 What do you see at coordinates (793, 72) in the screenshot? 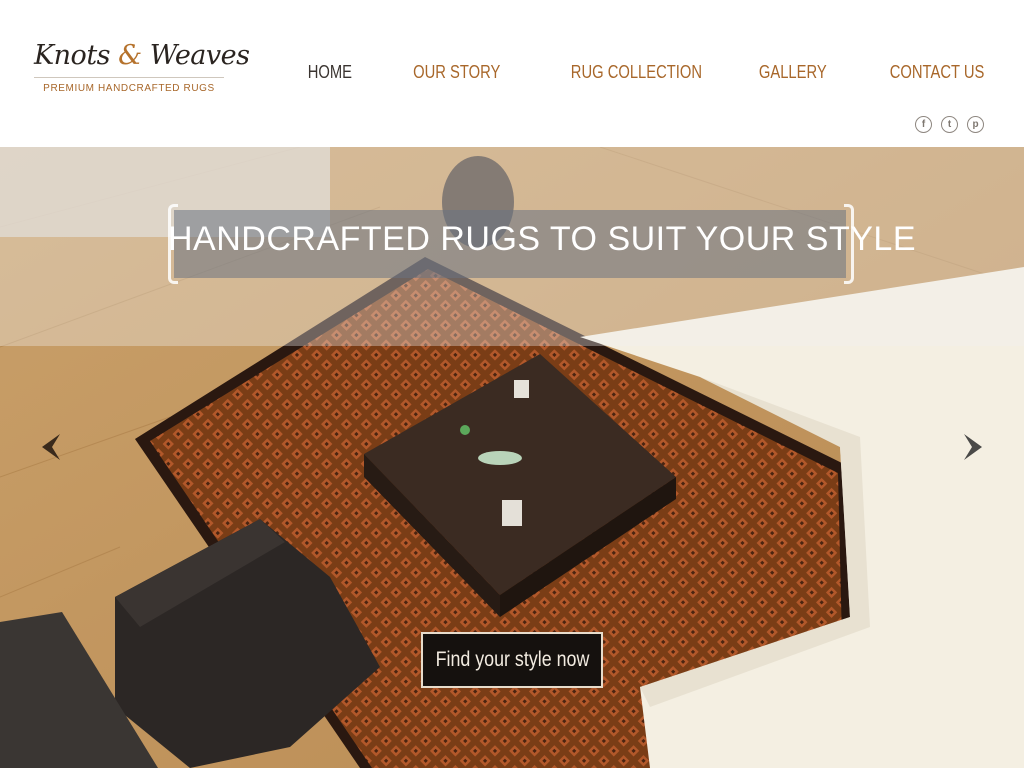
I see `nav-item-gallery: GALLERY` at bounding box center [793, 72].